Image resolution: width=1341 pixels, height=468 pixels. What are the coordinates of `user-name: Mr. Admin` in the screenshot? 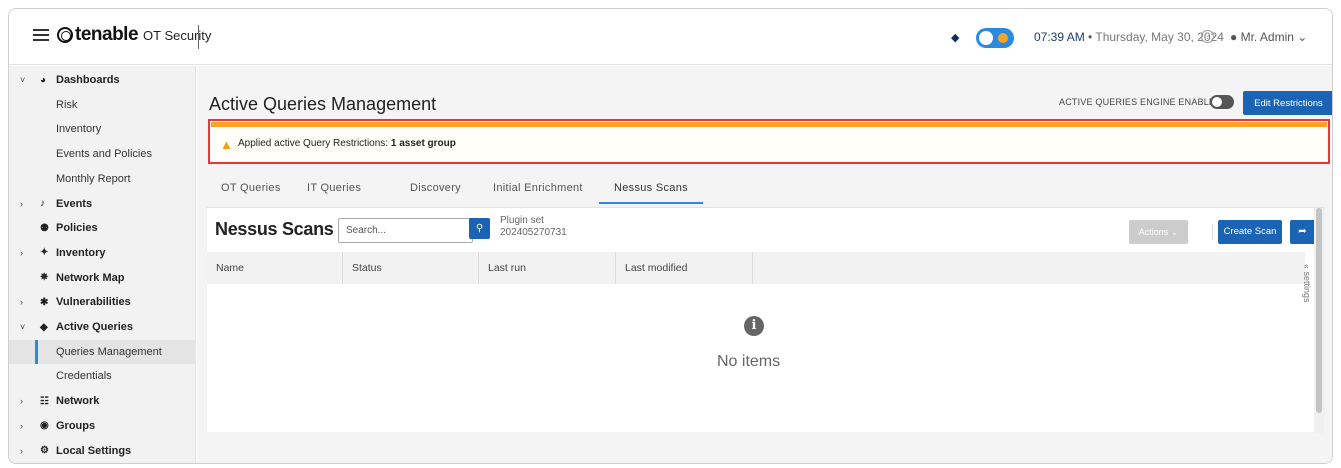 It's located at (1267, 37).